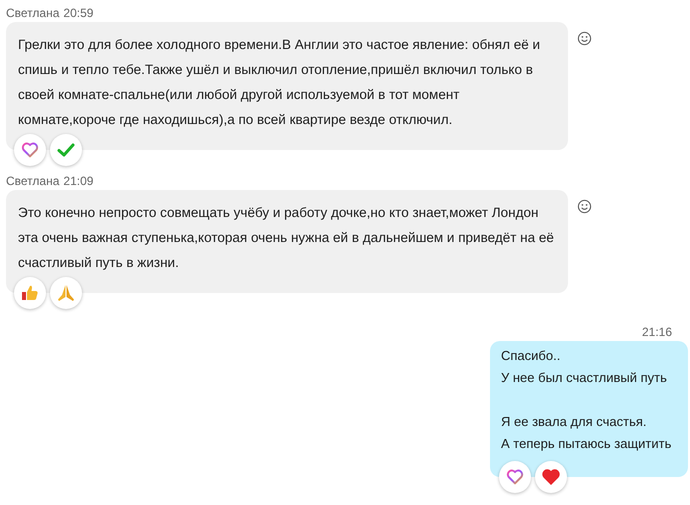  What do you see at coordinates (586, 400) in the screenshot?
I see `message-text: Спасибо.. У нее был счастливый путь Я ее звала для счастья. А теперь пытаюсь защитить` at bounding box center [586, 400].